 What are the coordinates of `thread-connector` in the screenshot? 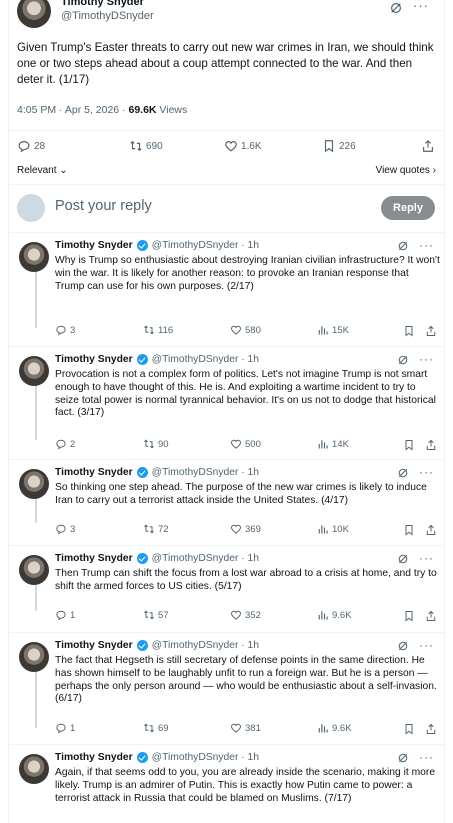 It's located at (36, 299).